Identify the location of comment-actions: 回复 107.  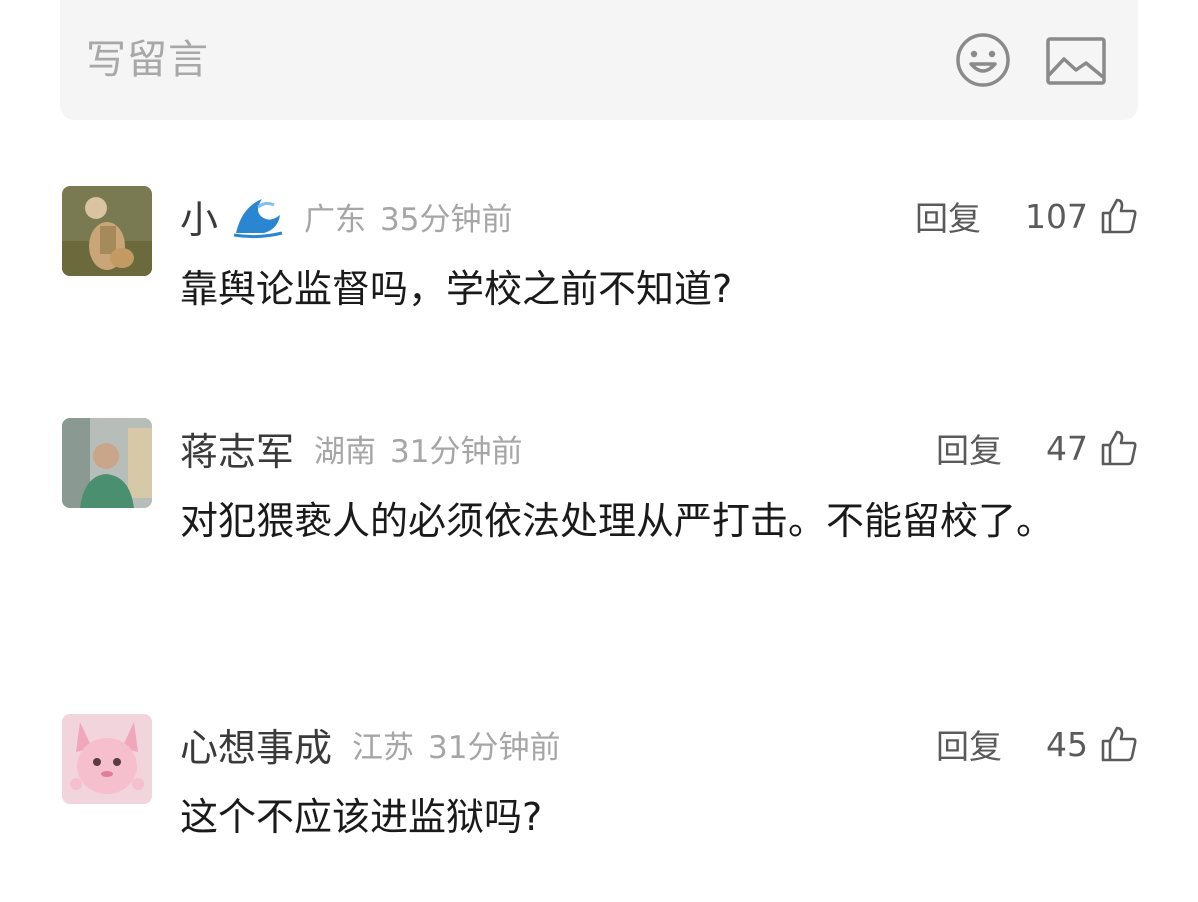
(1026, 216).